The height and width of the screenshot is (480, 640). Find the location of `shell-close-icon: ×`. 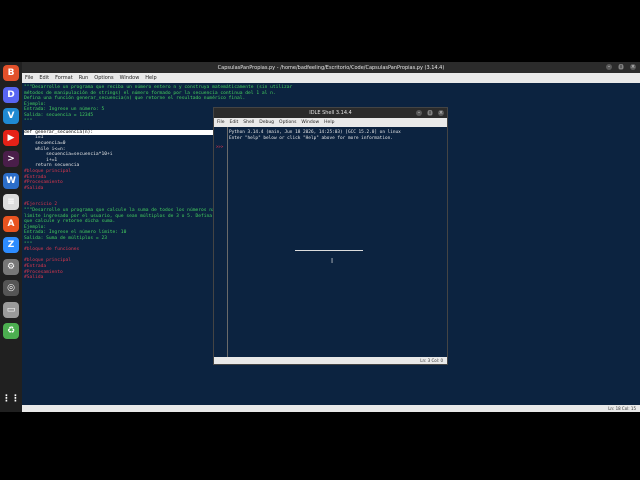

shell-close-icon: × is located at coordinates (441, 113).